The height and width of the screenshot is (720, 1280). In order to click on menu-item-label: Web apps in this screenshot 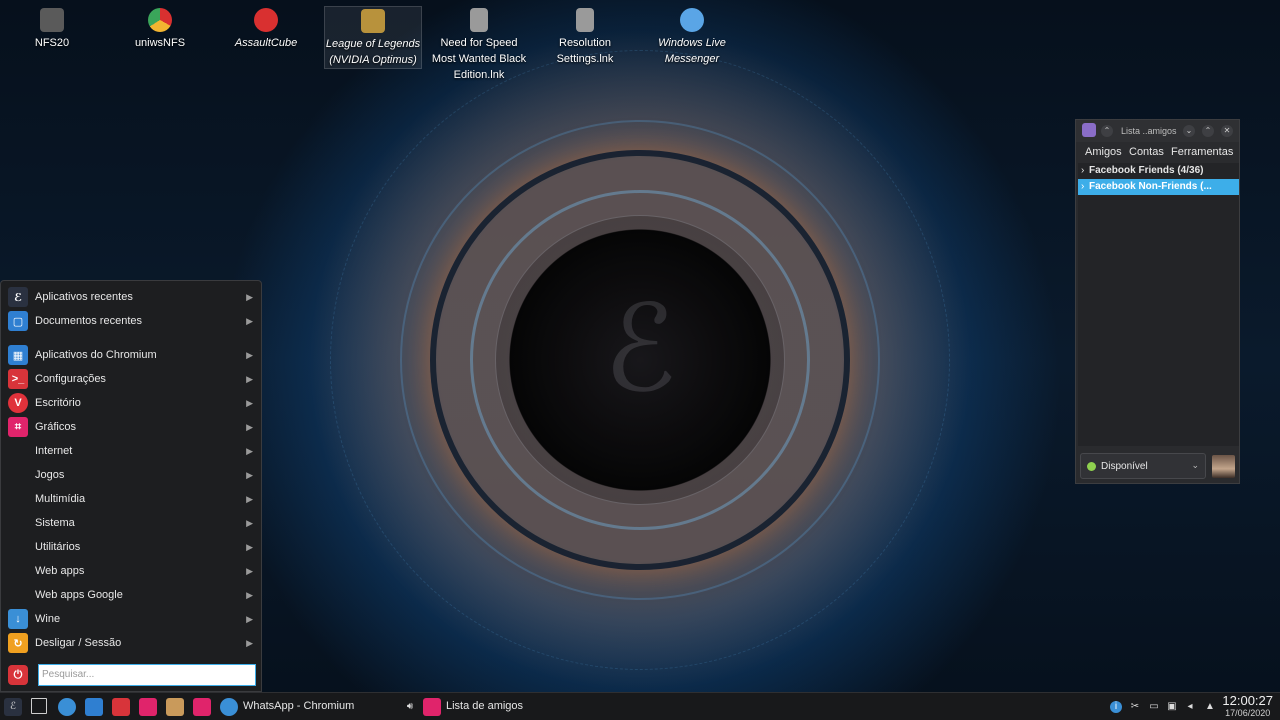, I will do `click(60, 571)`.